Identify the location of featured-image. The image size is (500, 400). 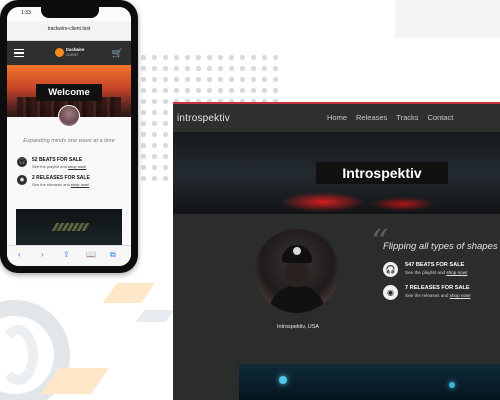
(369, 382).